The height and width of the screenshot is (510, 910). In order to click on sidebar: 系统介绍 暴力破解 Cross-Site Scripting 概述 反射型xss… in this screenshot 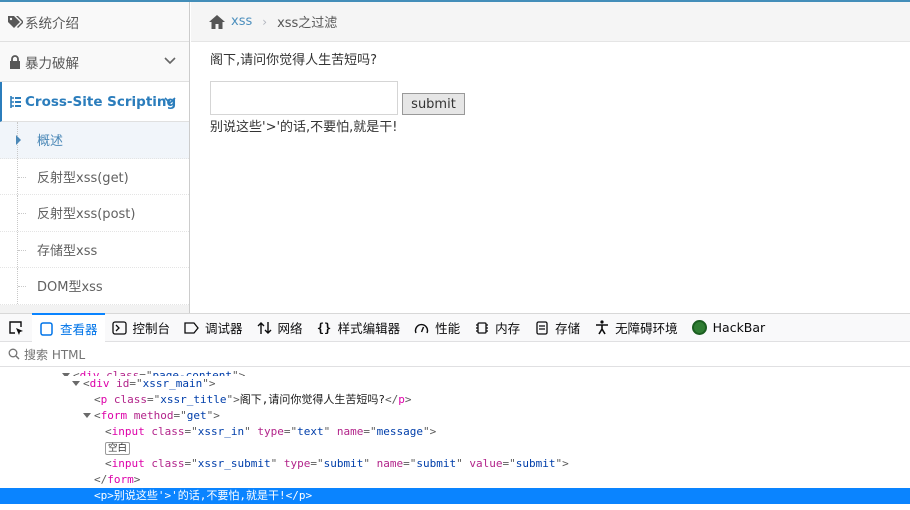, I will do `click(95, 157)`.